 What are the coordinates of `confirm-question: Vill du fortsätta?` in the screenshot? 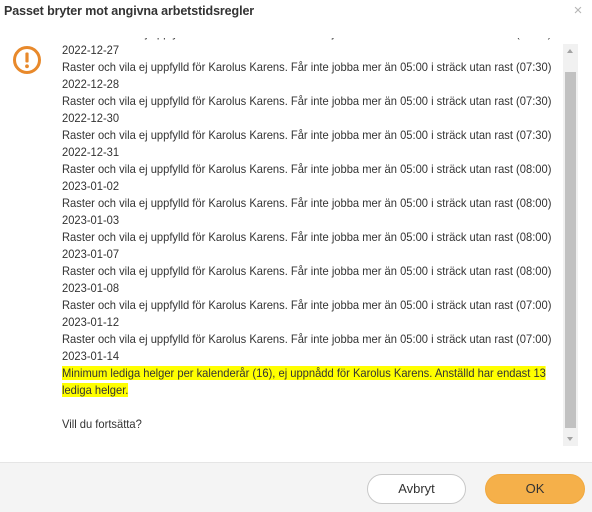 It's located at (102, 424).